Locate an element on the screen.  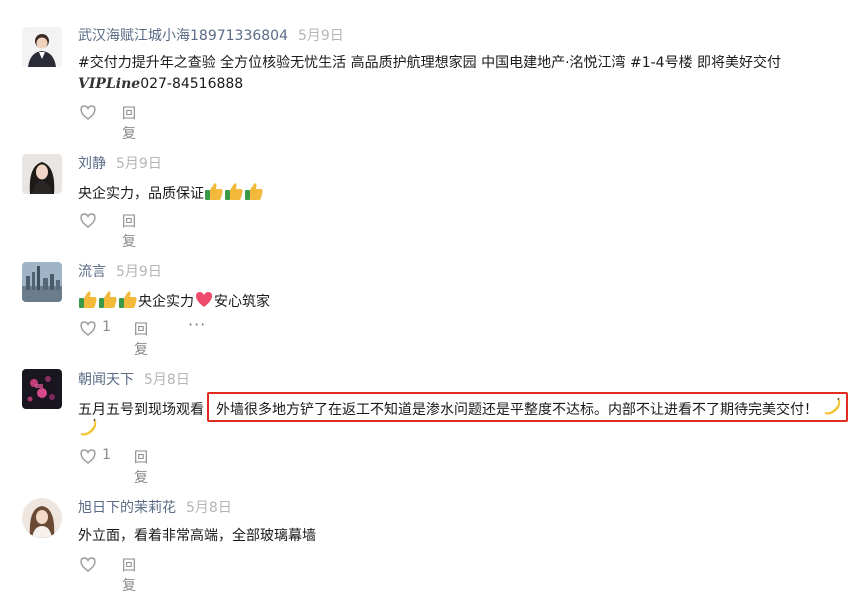
comment-text: 外立面，看着非常高端，全部玻璃幕墙 is located at coordinates (197, 536).